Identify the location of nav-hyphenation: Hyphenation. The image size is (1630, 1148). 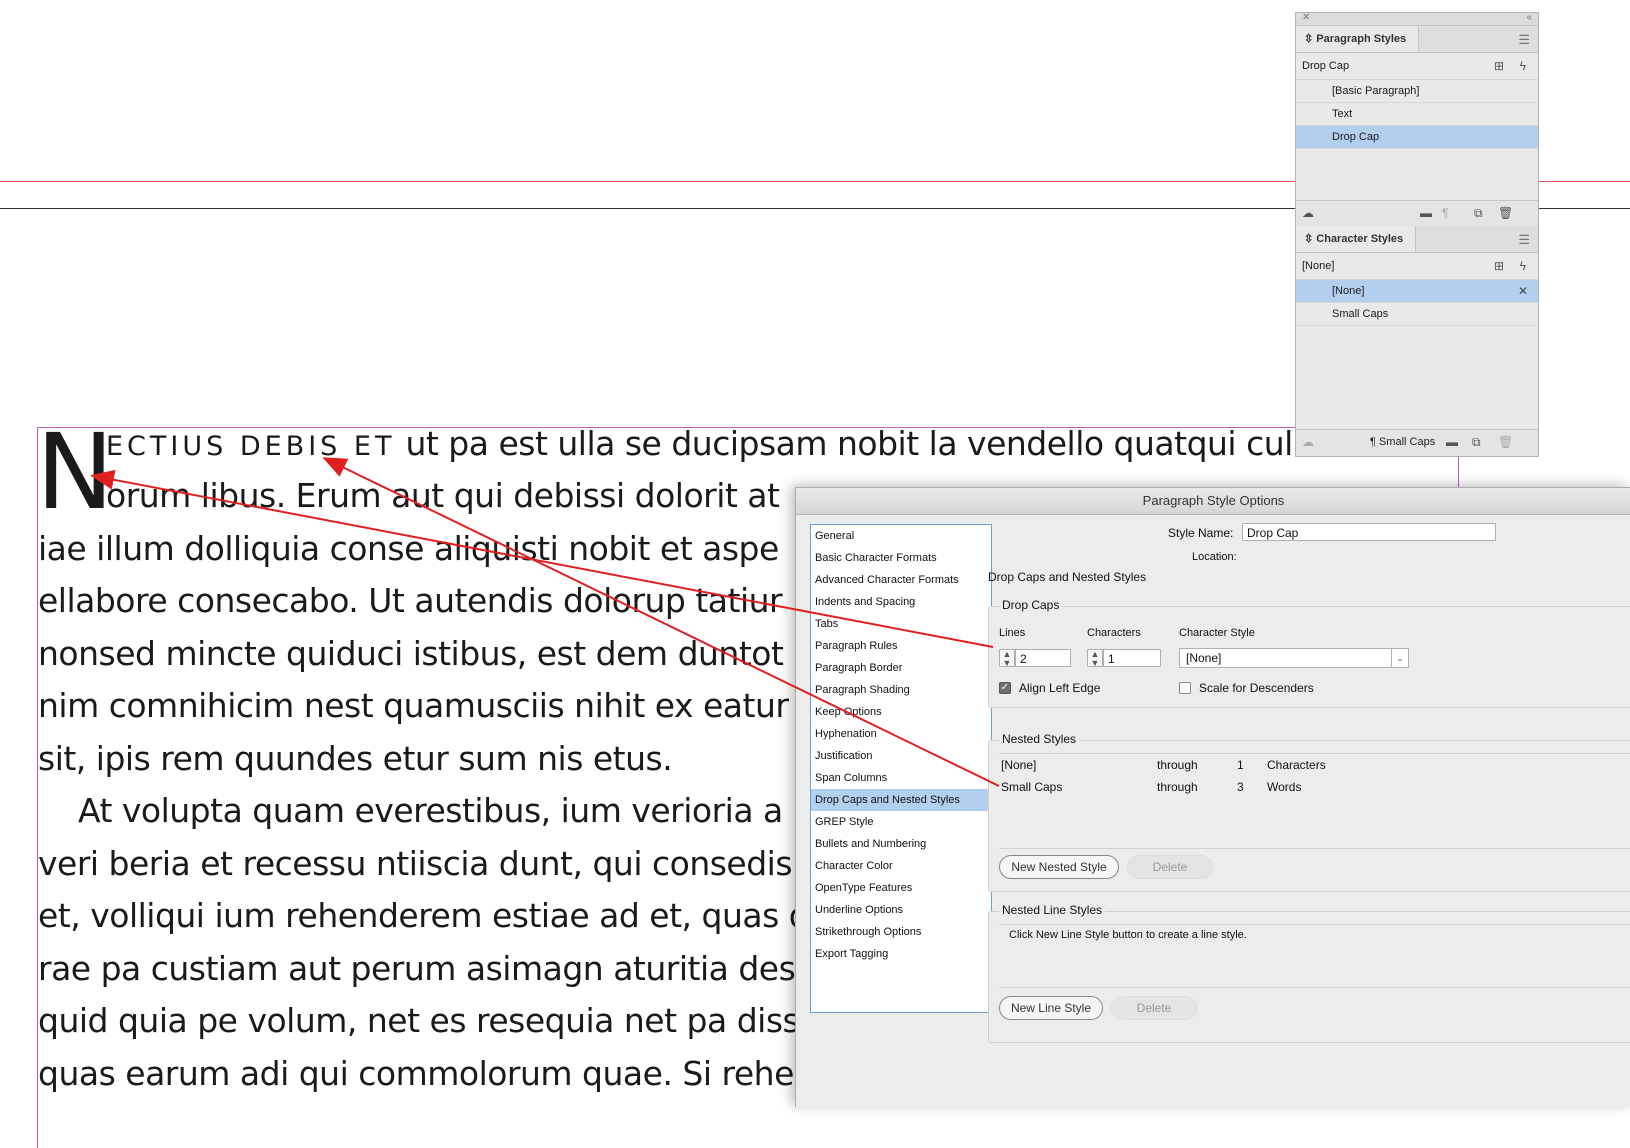
(901, 734).